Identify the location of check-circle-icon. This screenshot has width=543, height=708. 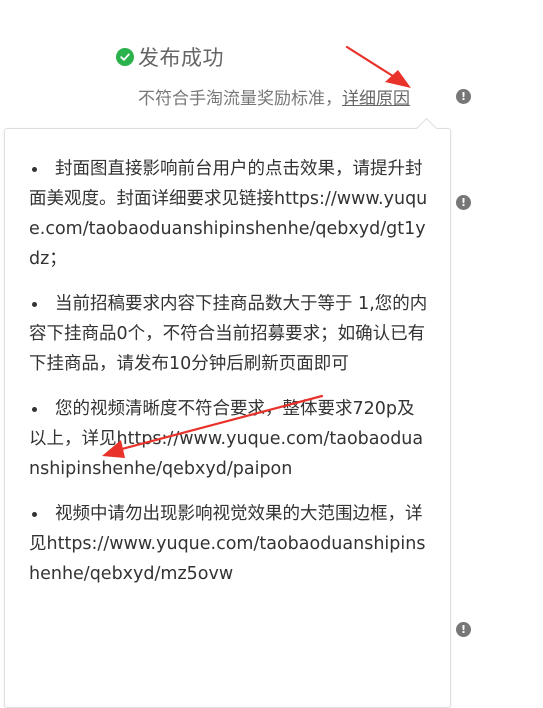
(125, 57).